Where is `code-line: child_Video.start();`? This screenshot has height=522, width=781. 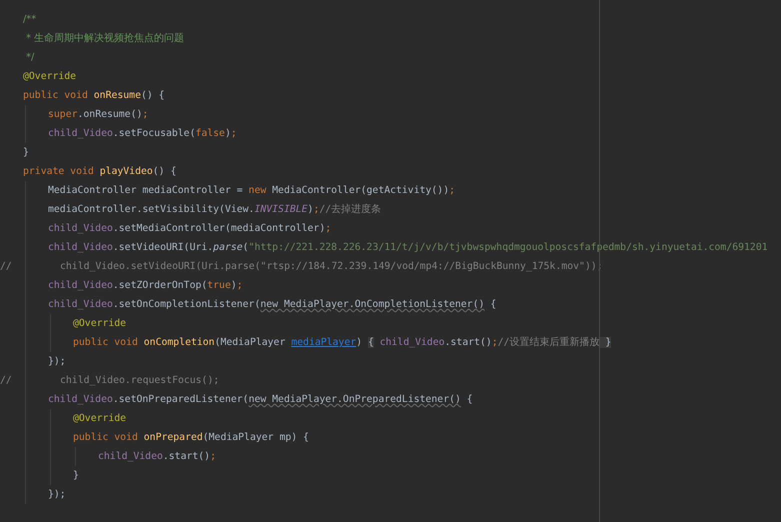
code-line: child_Video.start(); is located at coordinates (157, 457).